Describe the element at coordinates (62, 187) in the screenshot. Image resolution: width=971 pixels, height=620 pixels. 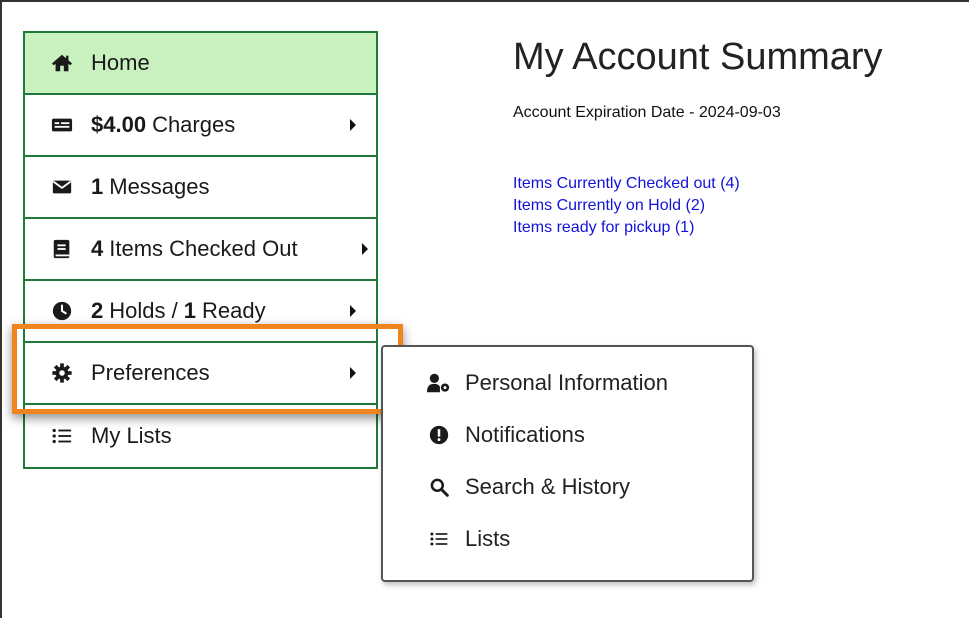
I see `envelope-icon` at that location.